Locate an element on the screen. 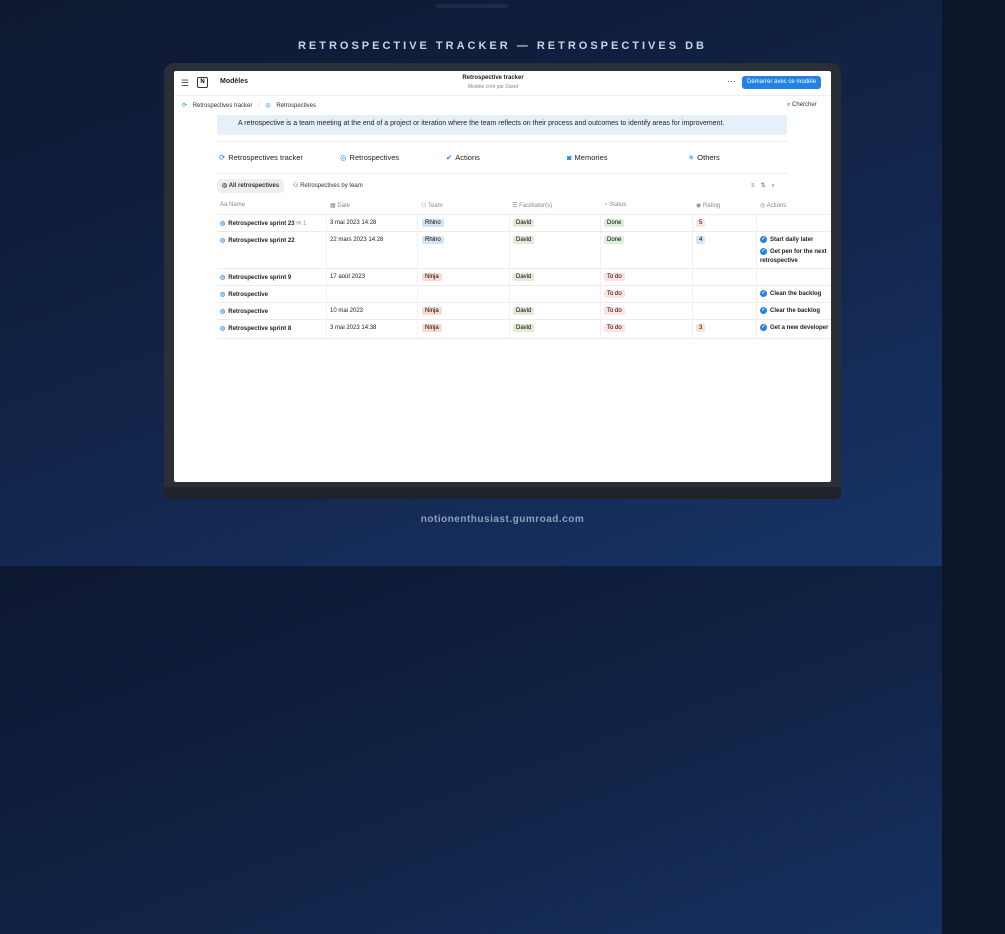  row-name: ◎ Retrospective sprint 22 is located at coordinates (257, 240).